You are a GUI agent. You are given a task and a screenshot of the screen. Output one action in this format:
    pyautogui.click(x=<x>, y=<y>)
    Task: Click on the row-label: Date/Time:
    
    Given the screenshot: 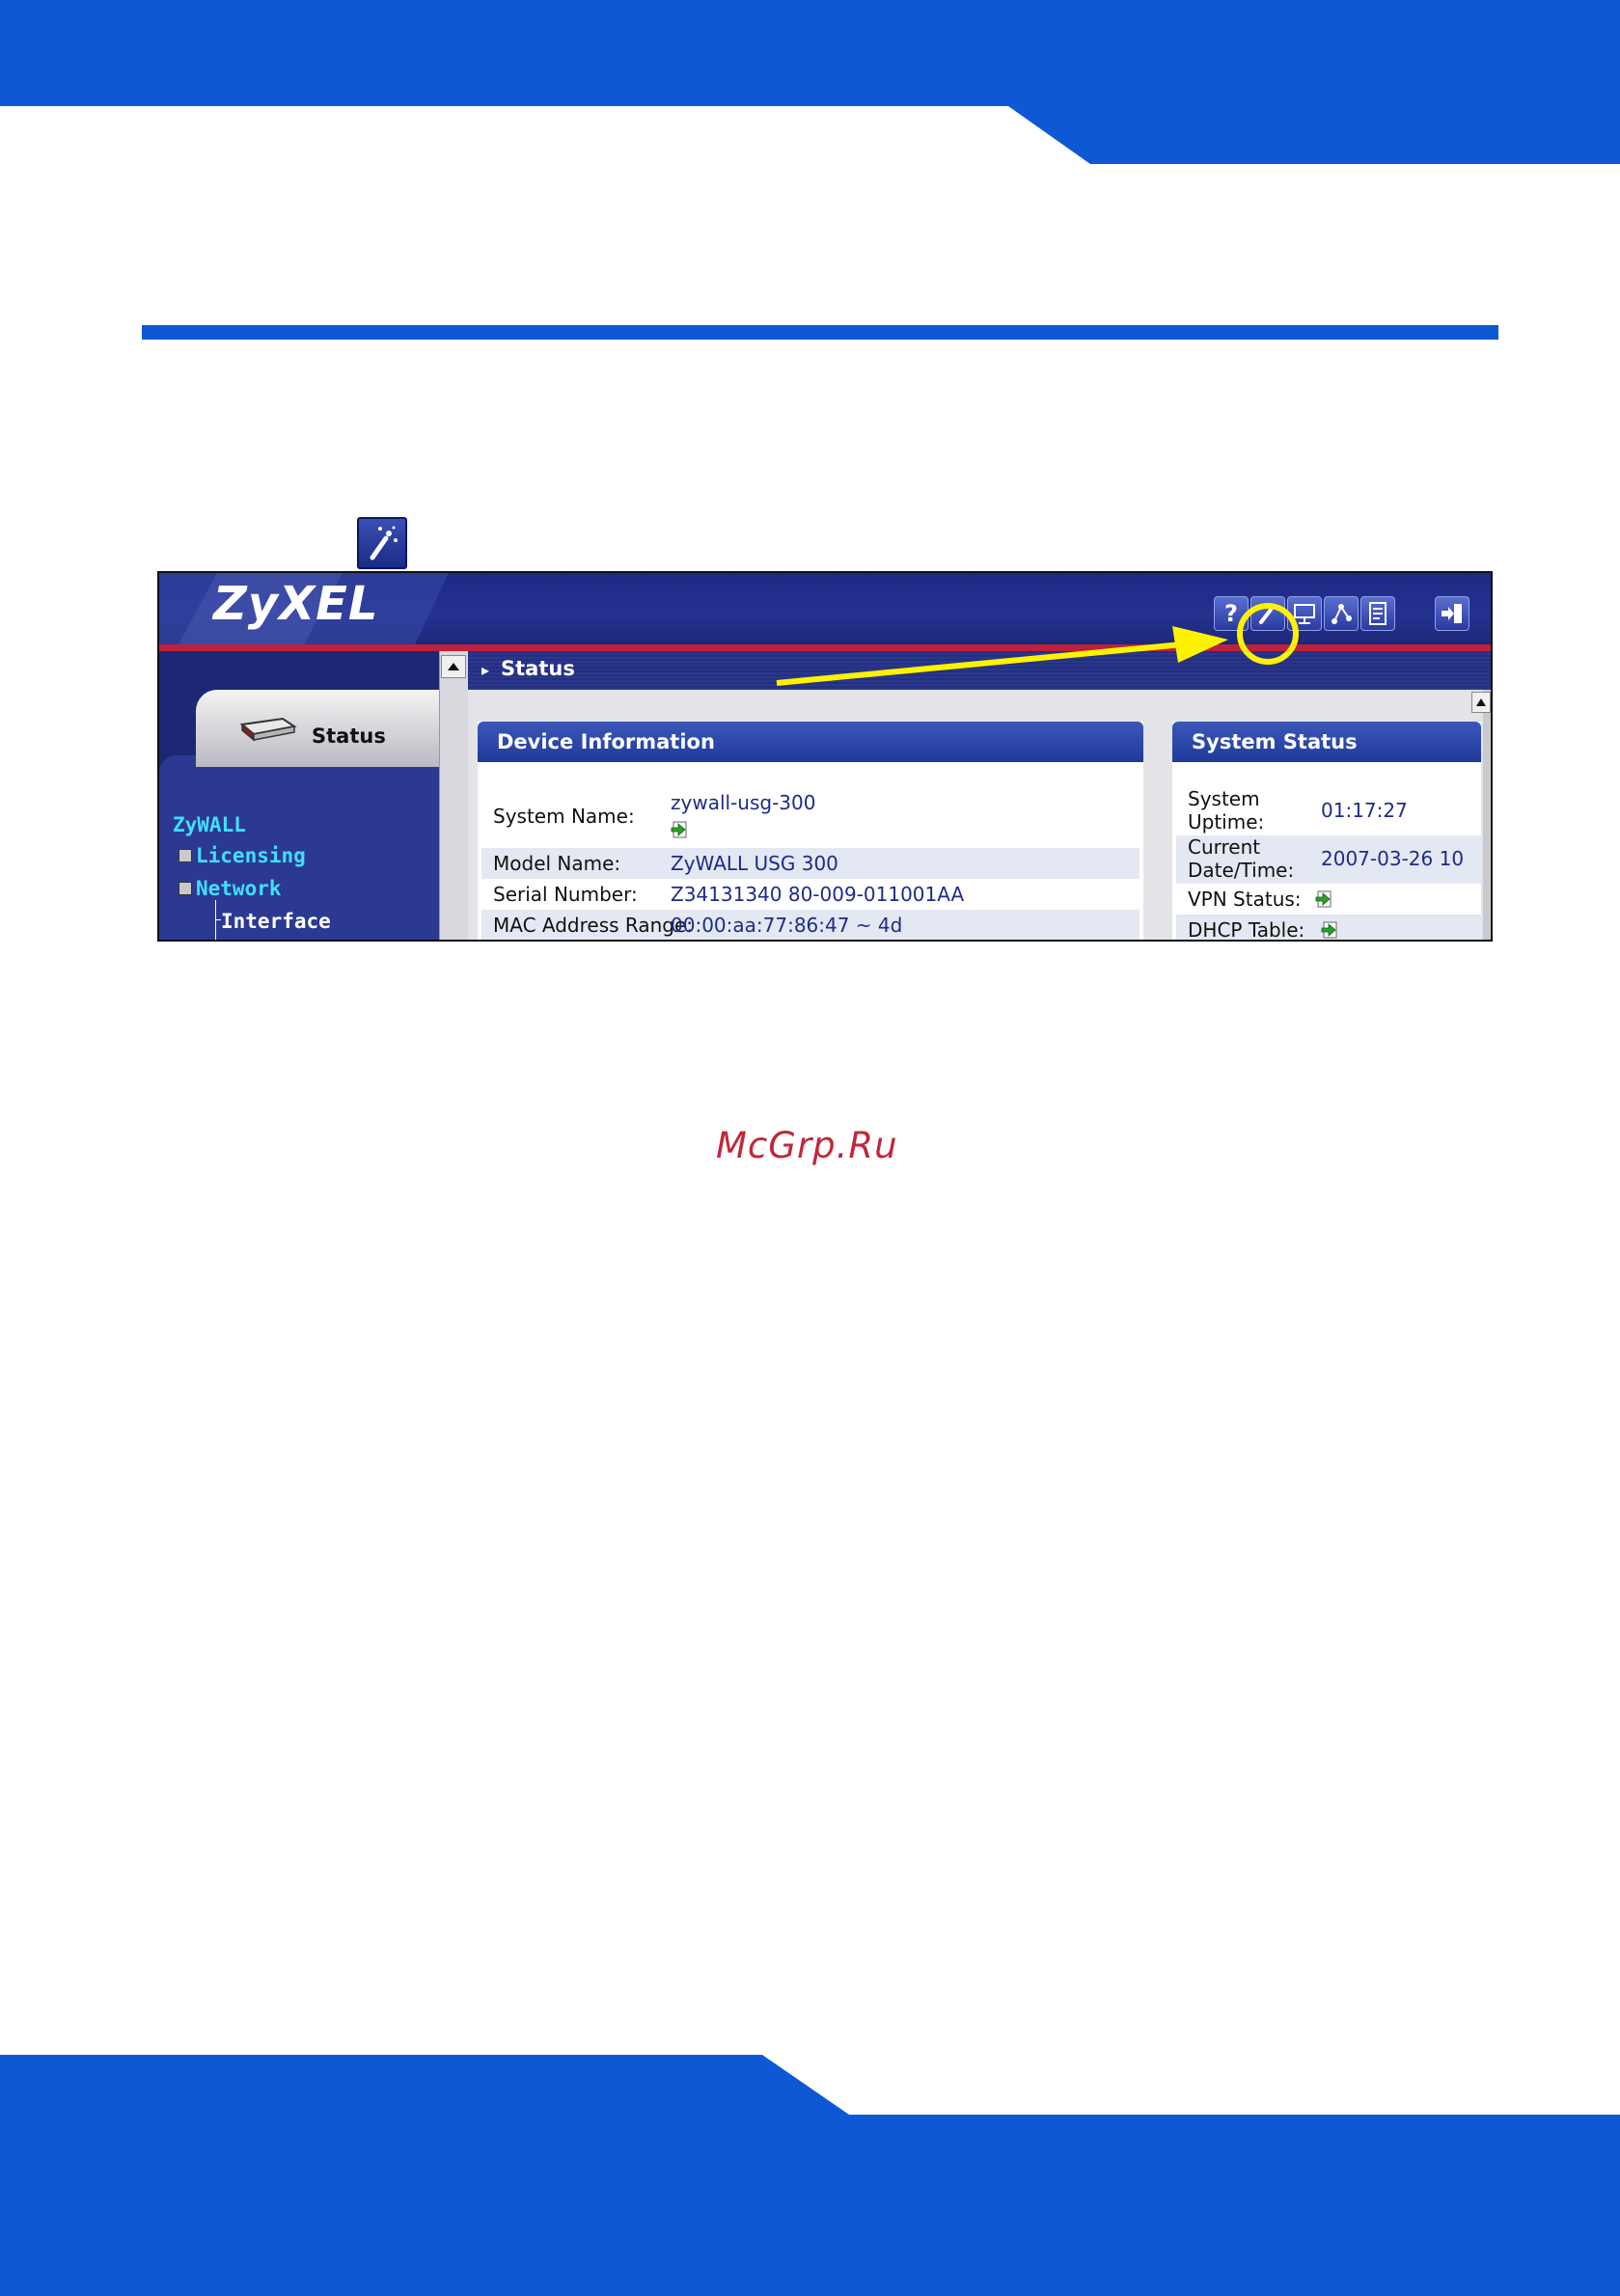 What is the action you would take?
    pyautogui.click(x=1241, y=870)
    